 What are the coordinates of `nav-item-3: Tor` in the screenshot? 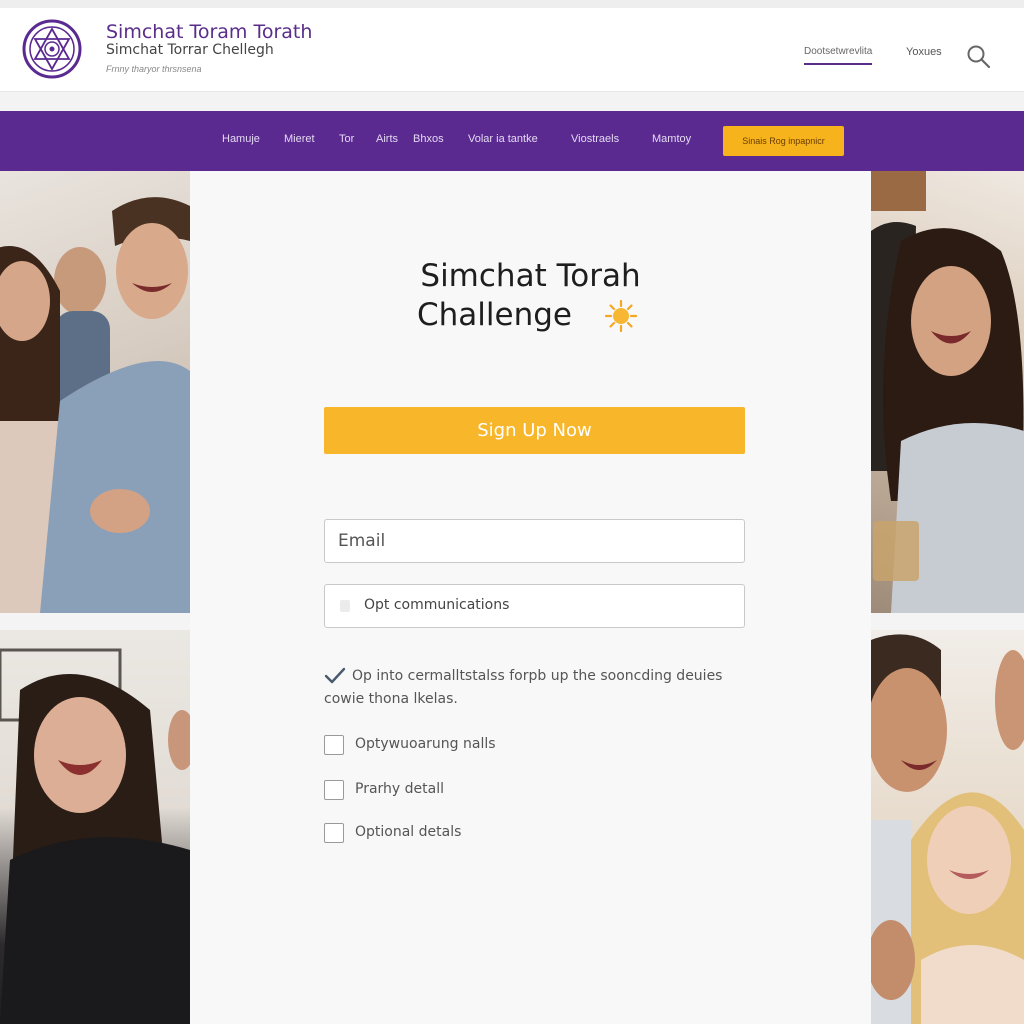 It's located at (346, 139).